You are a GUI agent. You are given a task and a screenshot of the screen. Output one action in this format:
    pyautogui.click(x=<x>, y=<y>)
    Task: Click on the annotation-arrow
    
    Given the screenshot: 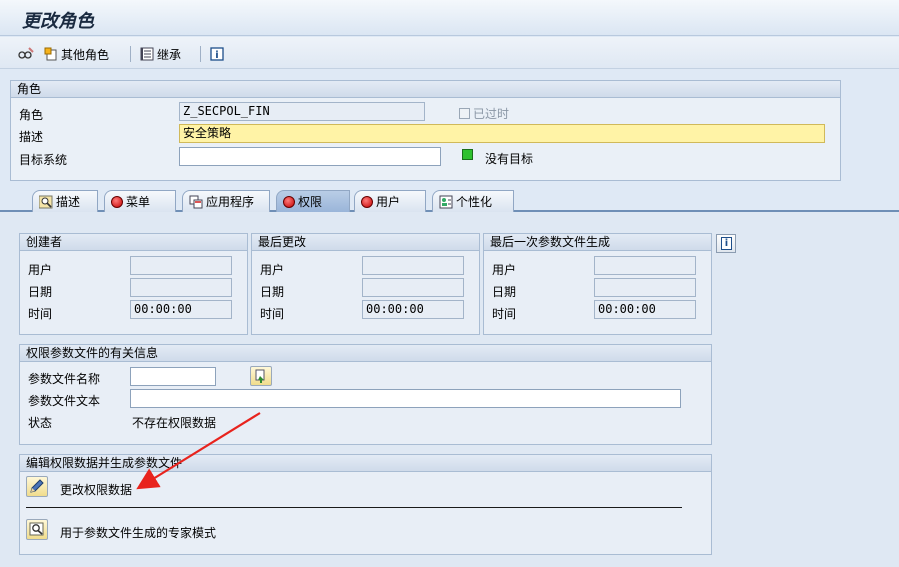 What is the action you would take?
    pyautogui.click(x=198, y=451)
    